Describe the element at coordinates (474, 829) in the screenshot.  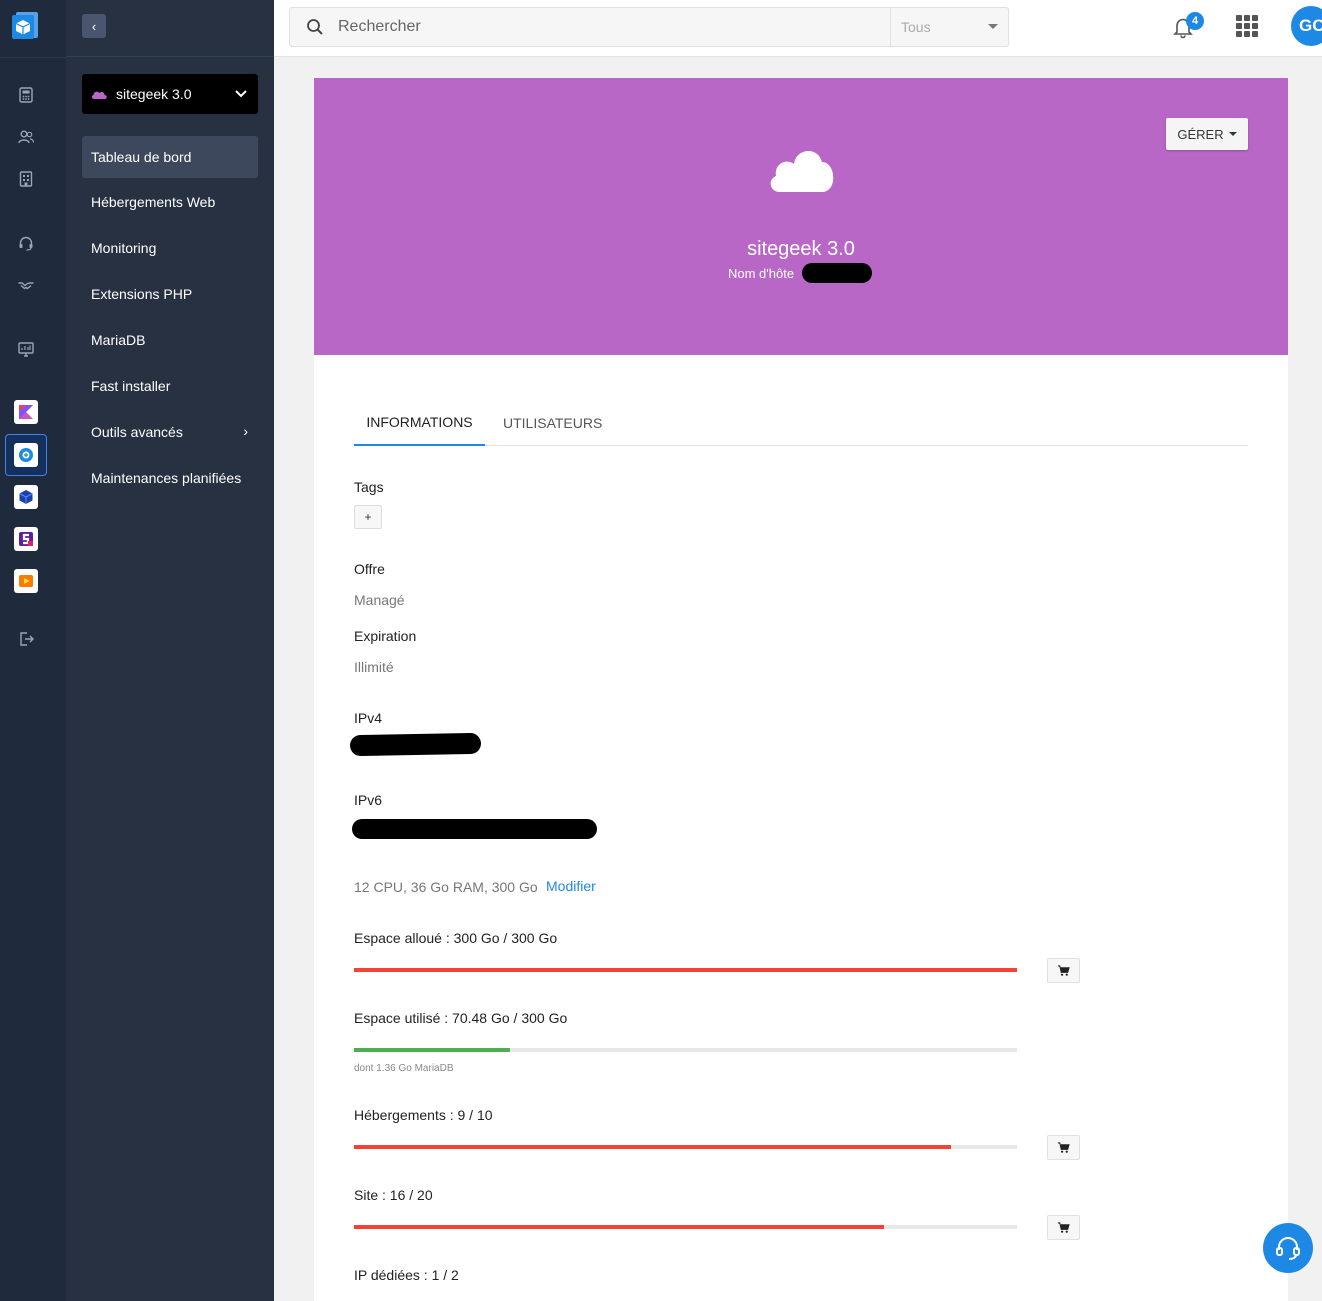
I see `redacted-ipv6` at that location.